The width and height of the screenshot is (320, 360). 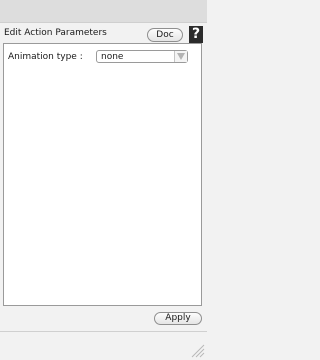 What do you see at coordinates (197, 350) in the screenshot?
I see `resize-grip-icon` at bounding box center [197, 350].